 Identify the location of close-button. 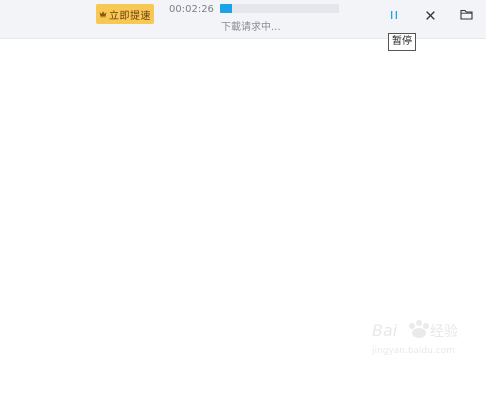
(430, 15).